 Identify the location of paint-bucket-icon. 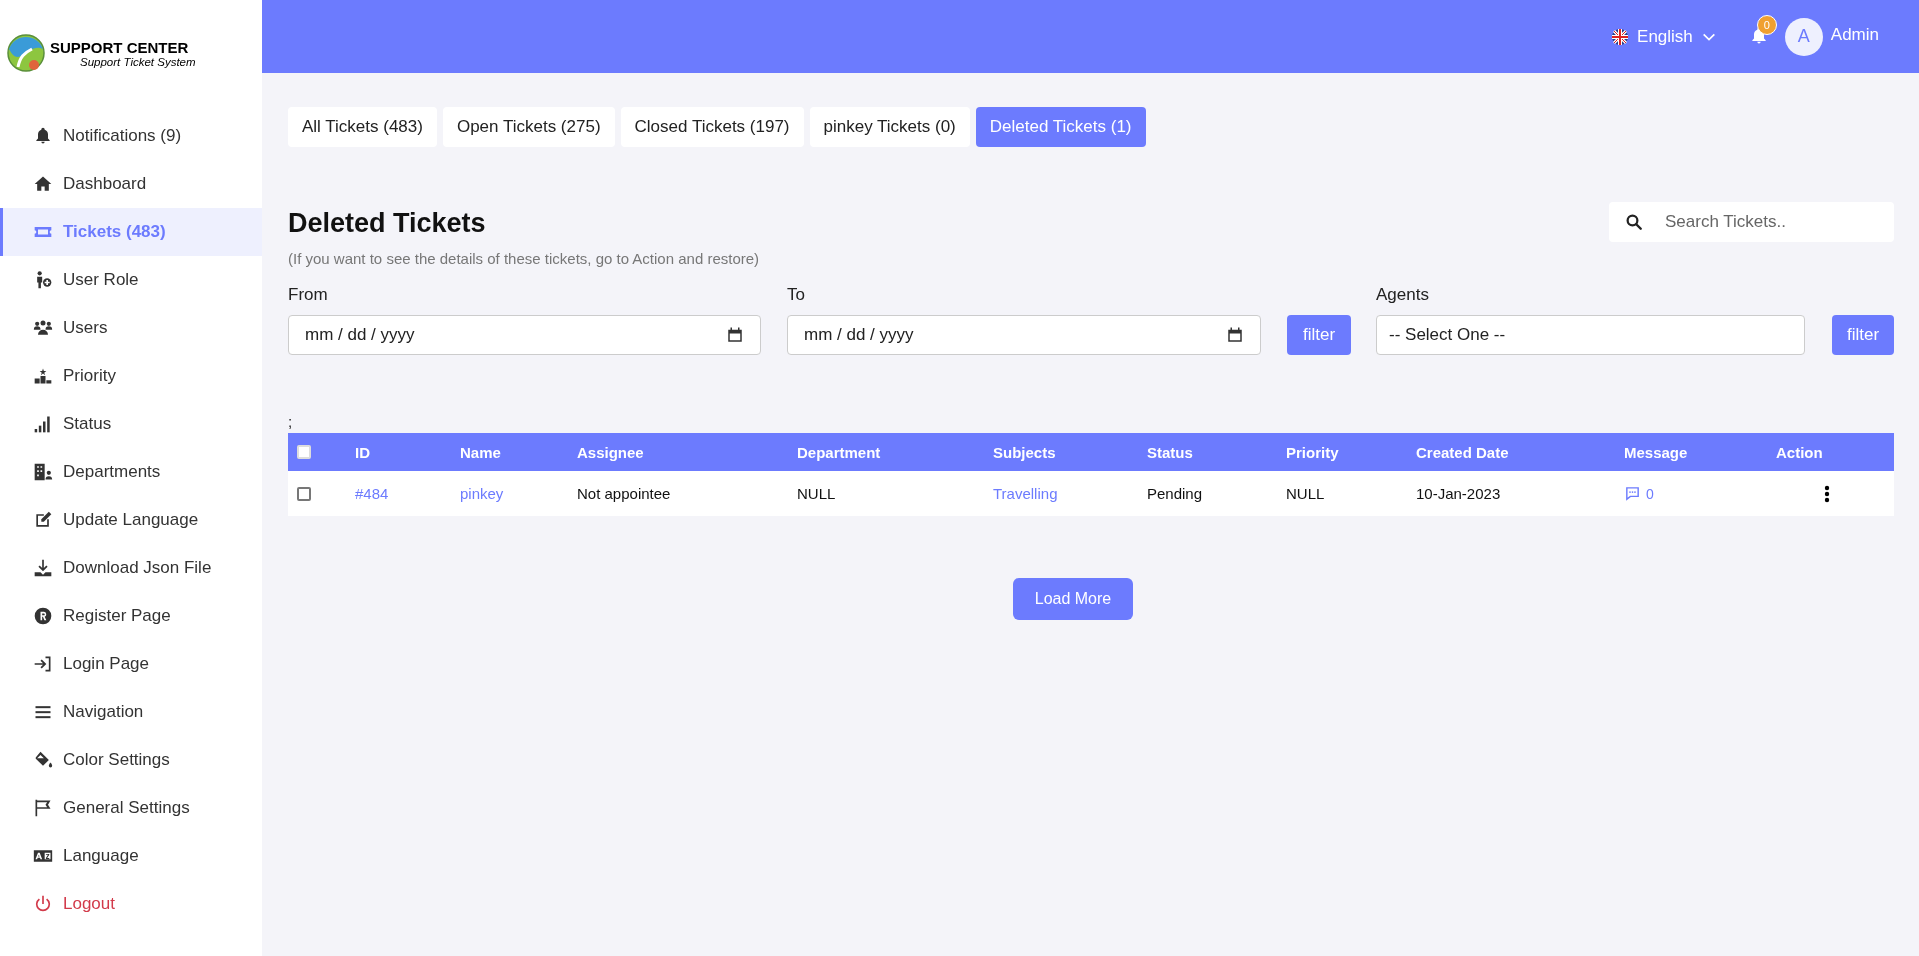
(43, 760).